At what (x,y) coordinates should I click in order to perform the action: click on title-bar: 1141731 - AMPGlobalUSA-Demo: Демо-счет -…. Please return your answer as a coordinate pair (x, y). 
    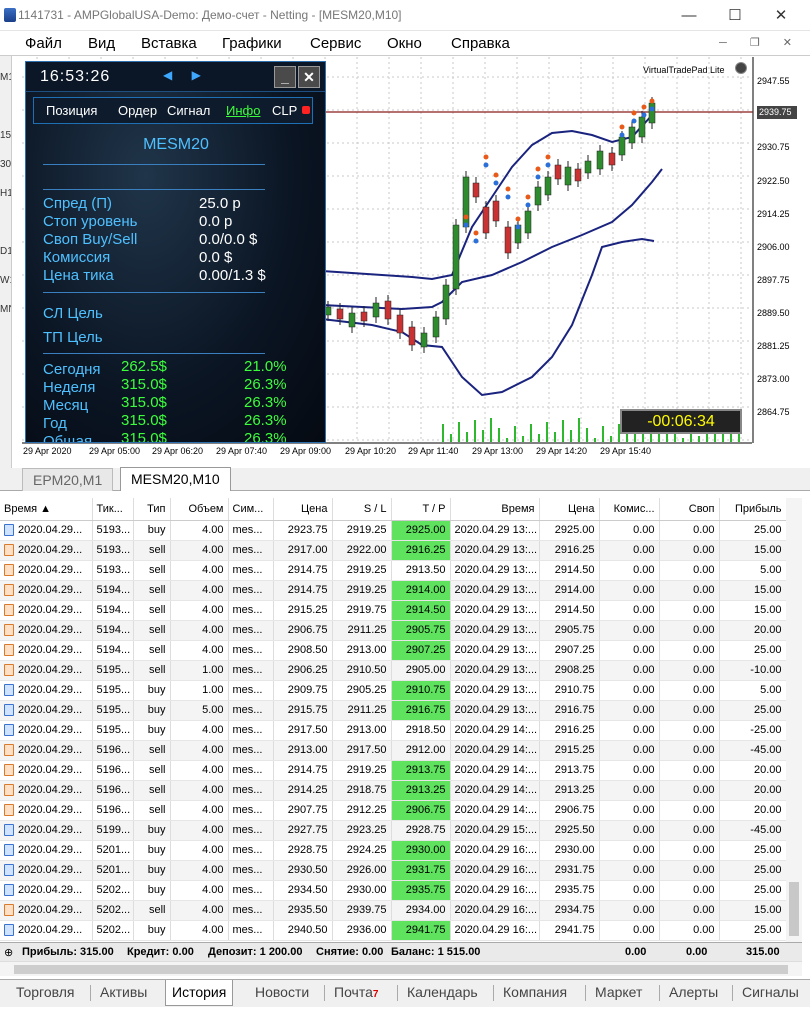
    Looking at the image, I should click on (405, 15).